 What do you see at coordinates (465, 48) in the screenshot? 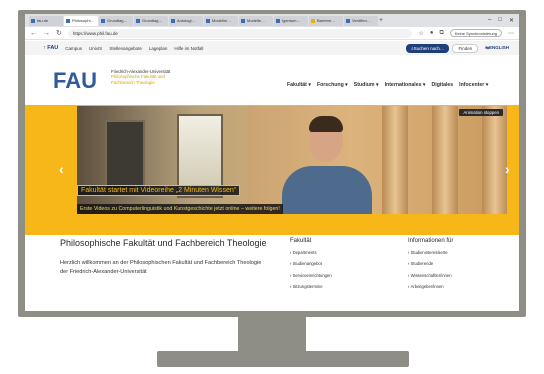
I see `find-button: Finden` at bounding box center [465, 48].